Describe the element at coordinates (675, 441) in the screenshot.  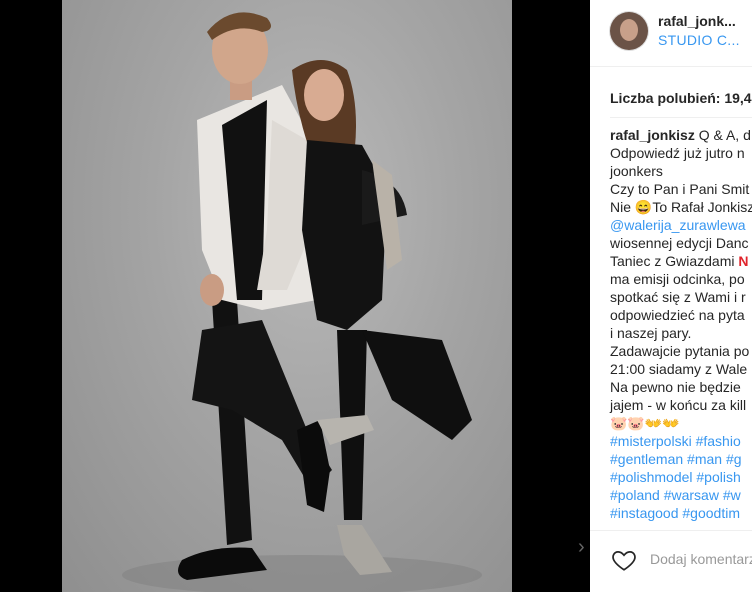
I see `caption-link: #misterpolski #fashio` at that location.